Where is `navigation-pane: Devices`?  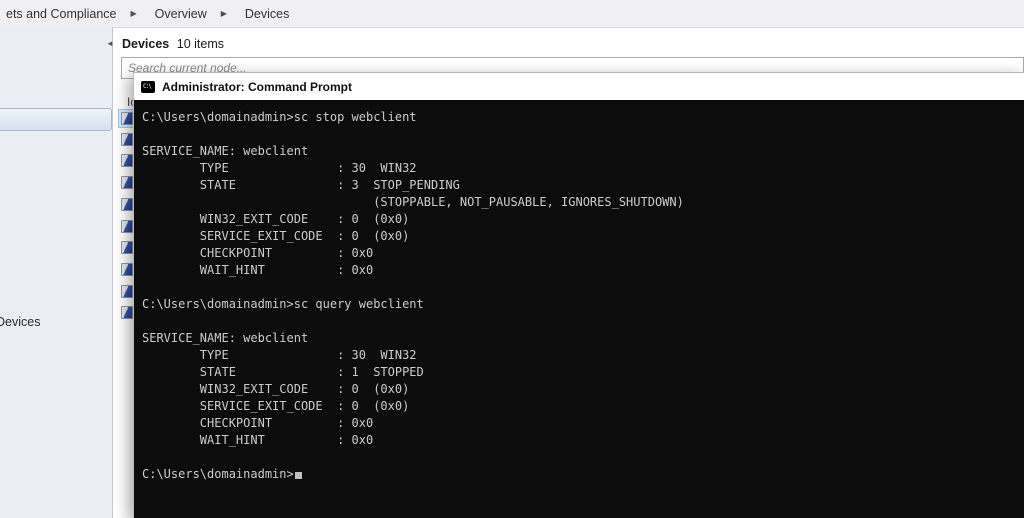
navigation-pane: Devices is located at coordinates (56, 272).